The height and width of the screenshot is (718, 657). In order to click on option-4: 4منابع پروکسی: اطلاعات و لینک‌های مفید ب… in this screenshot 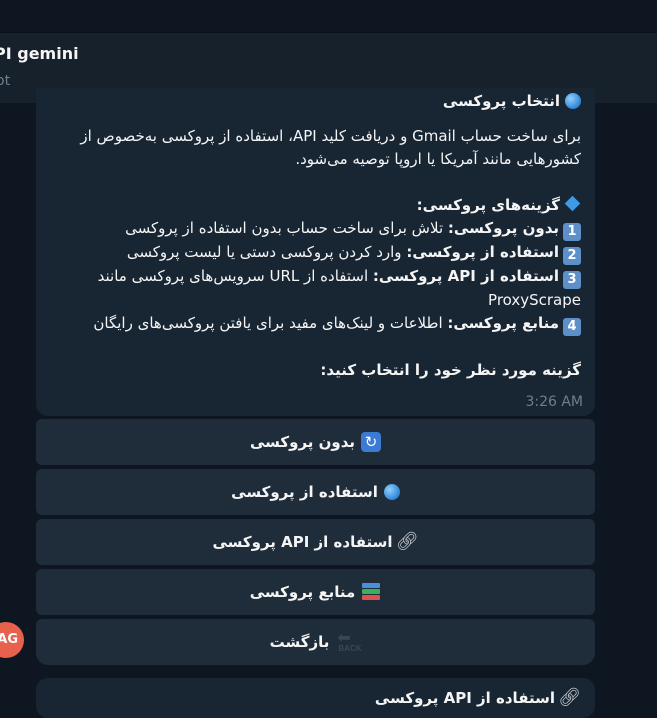, I will do `click(319, 324)`.